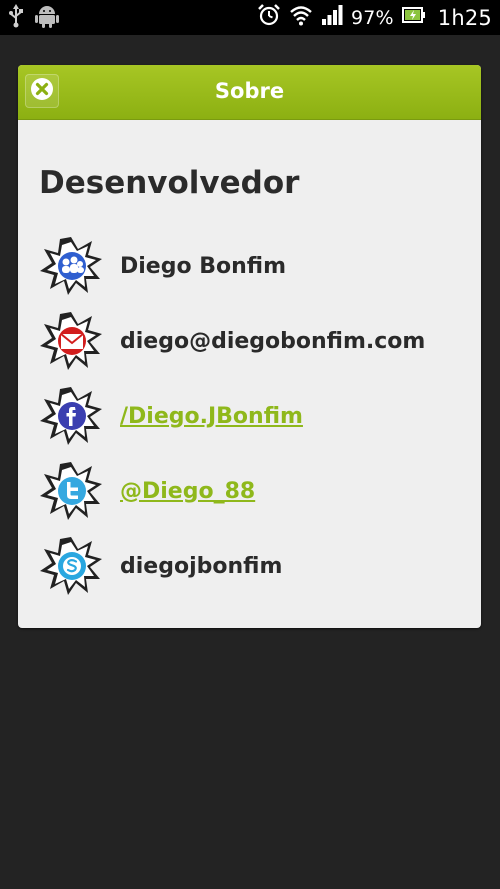 The height and width of the screenshot is (889, 500). Describe the element at coordinates (269, 17) in the screenshot. I see `alarm-icon` at that location.